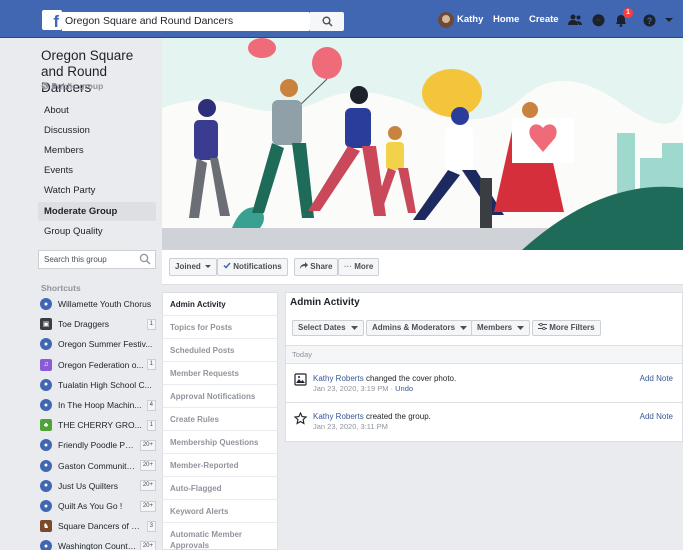 The height and width of the screenshot is (550, 683). Describe the element at coordinates (61, 288) in the screenshot. I see `shortcuts-heading: Shortcuts` at that location.